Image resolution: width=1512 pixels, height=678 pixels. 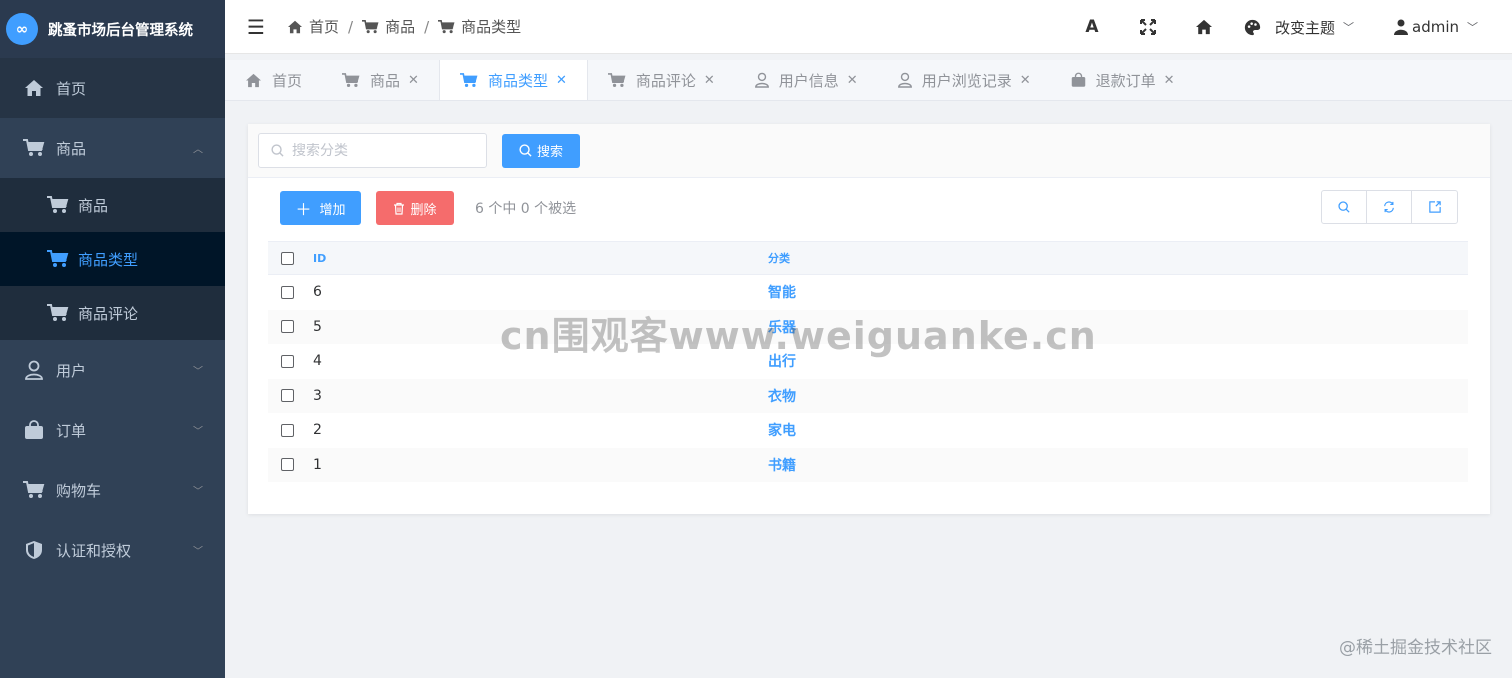 I want to click on search-input, so click(x=382, y=150).